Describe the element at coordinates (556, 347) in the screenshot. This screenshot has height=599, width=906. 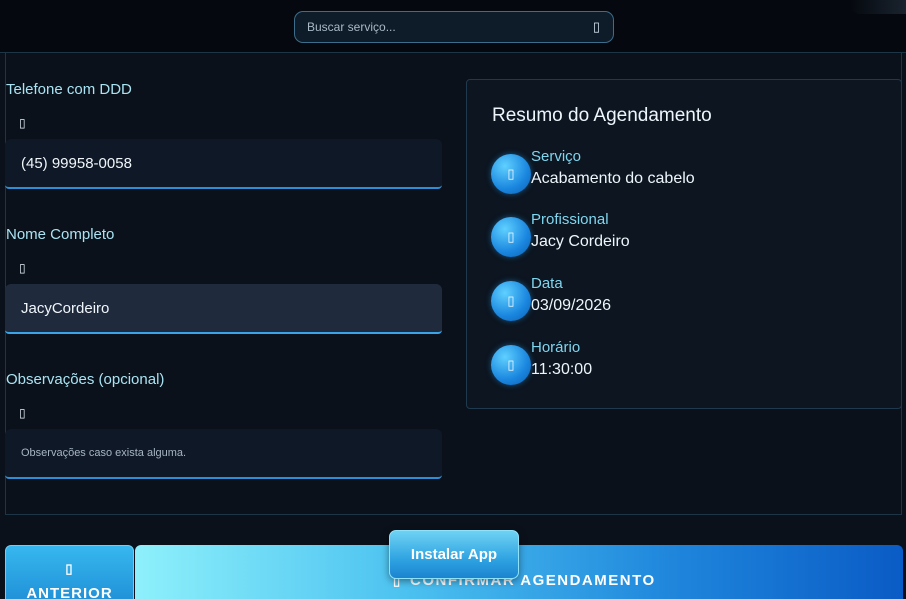
I see `summary-item-label: Horário` at that location.